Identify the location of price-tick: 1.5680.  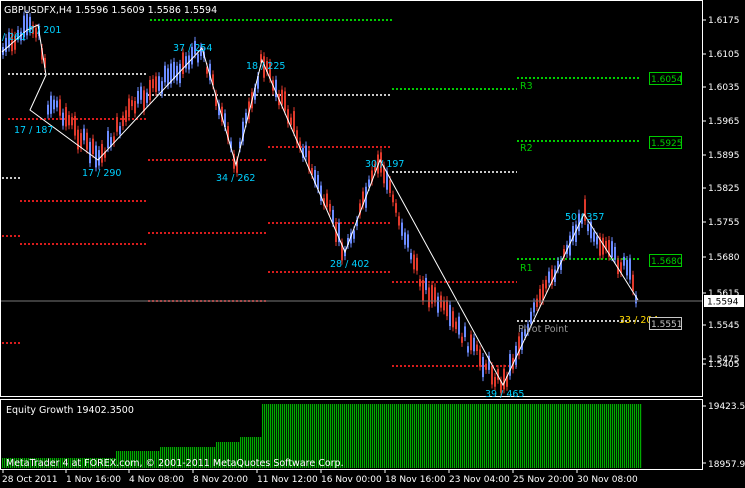
(724, 258).